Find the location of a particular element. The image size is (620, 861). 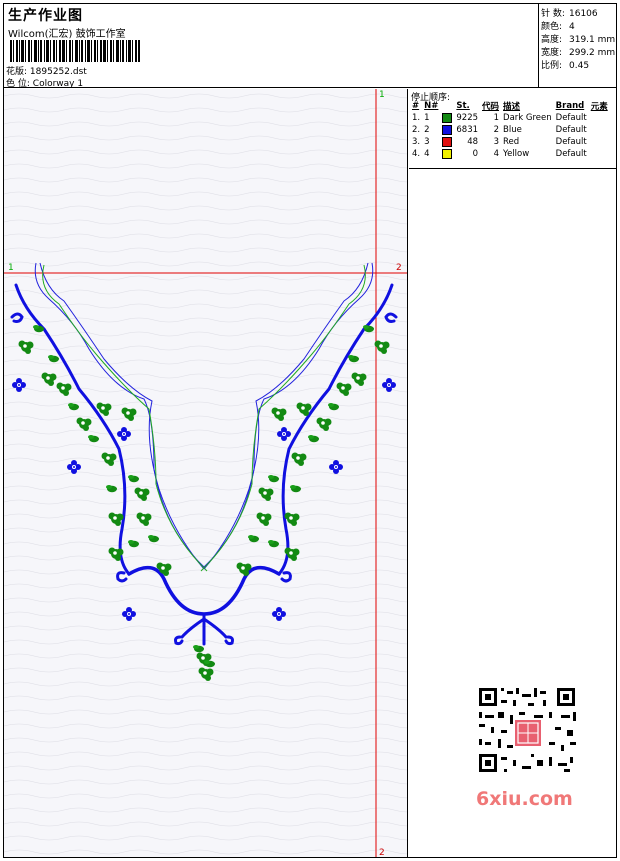

row-stitches: 6831 is located at coordinates (467, 130).